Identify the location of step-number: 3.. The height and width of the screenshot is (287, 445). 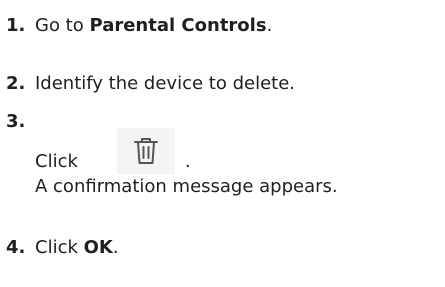
(16, 121).